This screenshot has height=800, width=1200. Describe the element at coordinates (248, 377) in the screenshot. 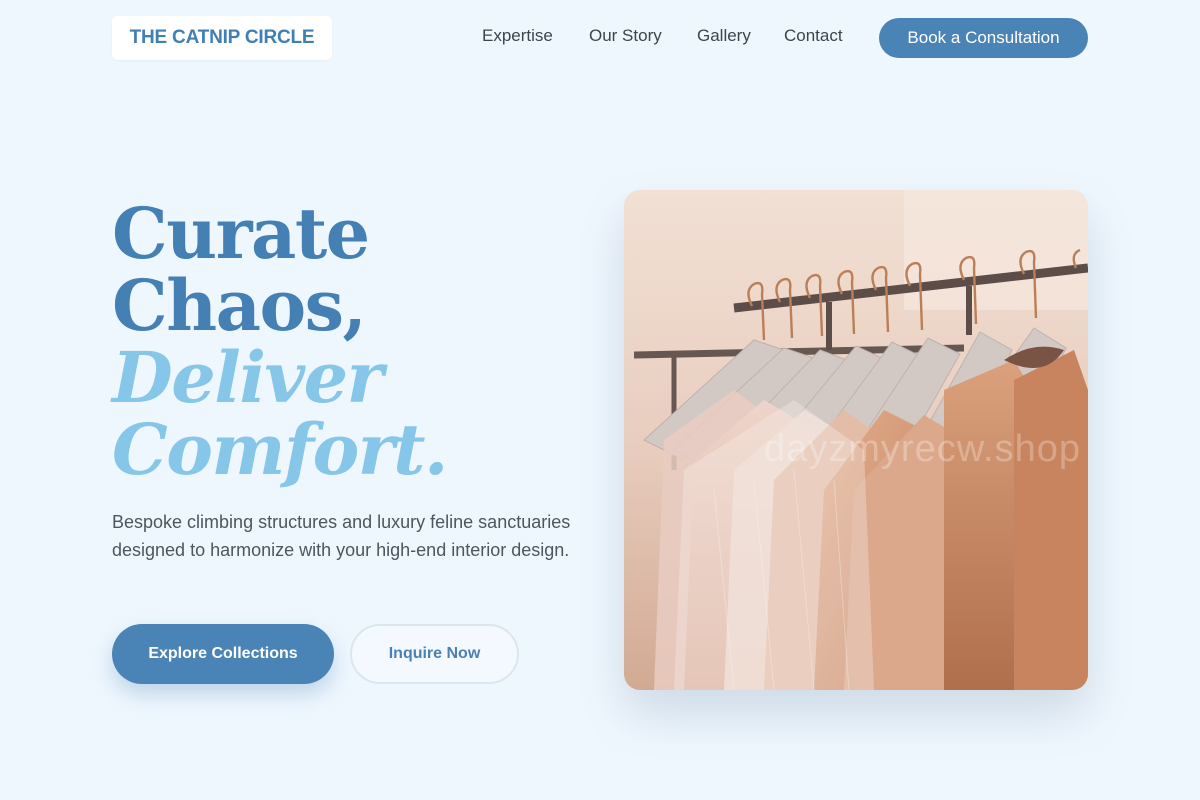

I see `hero-title-line: Deliver` at that location.